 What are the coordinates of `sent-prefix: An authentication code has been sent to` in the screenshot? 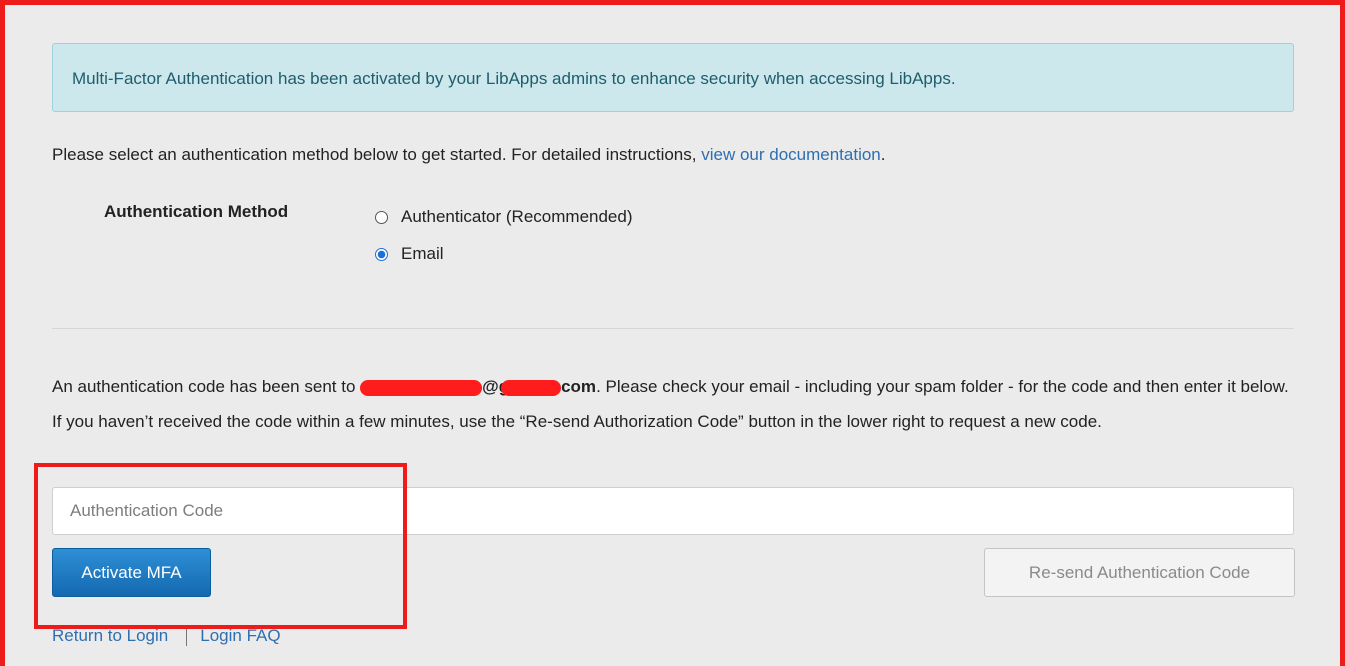 It's located at (206, 386).